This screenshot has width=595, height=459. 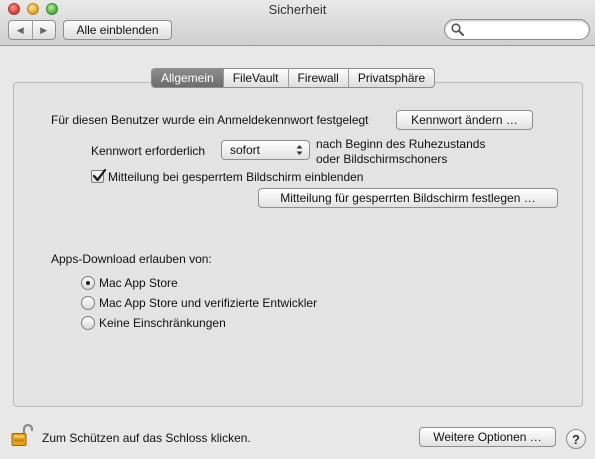 What do you see at coordinates (255, 78) in the screenshot?
I see `tab-filevault: FileVault` at bounding box center [255, 78].